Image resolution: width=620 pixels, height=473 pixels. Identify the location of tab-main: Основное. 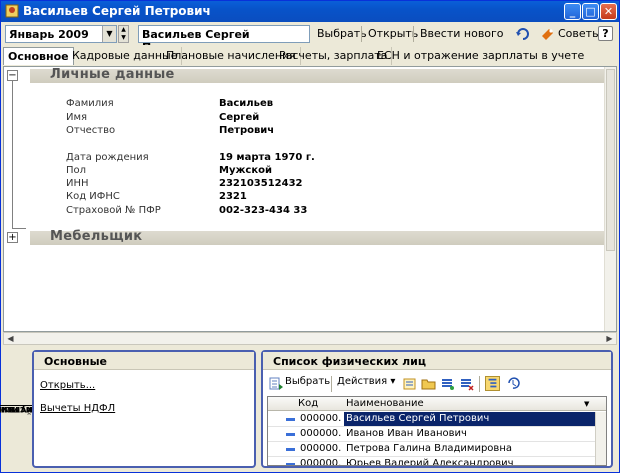
(38, 56).